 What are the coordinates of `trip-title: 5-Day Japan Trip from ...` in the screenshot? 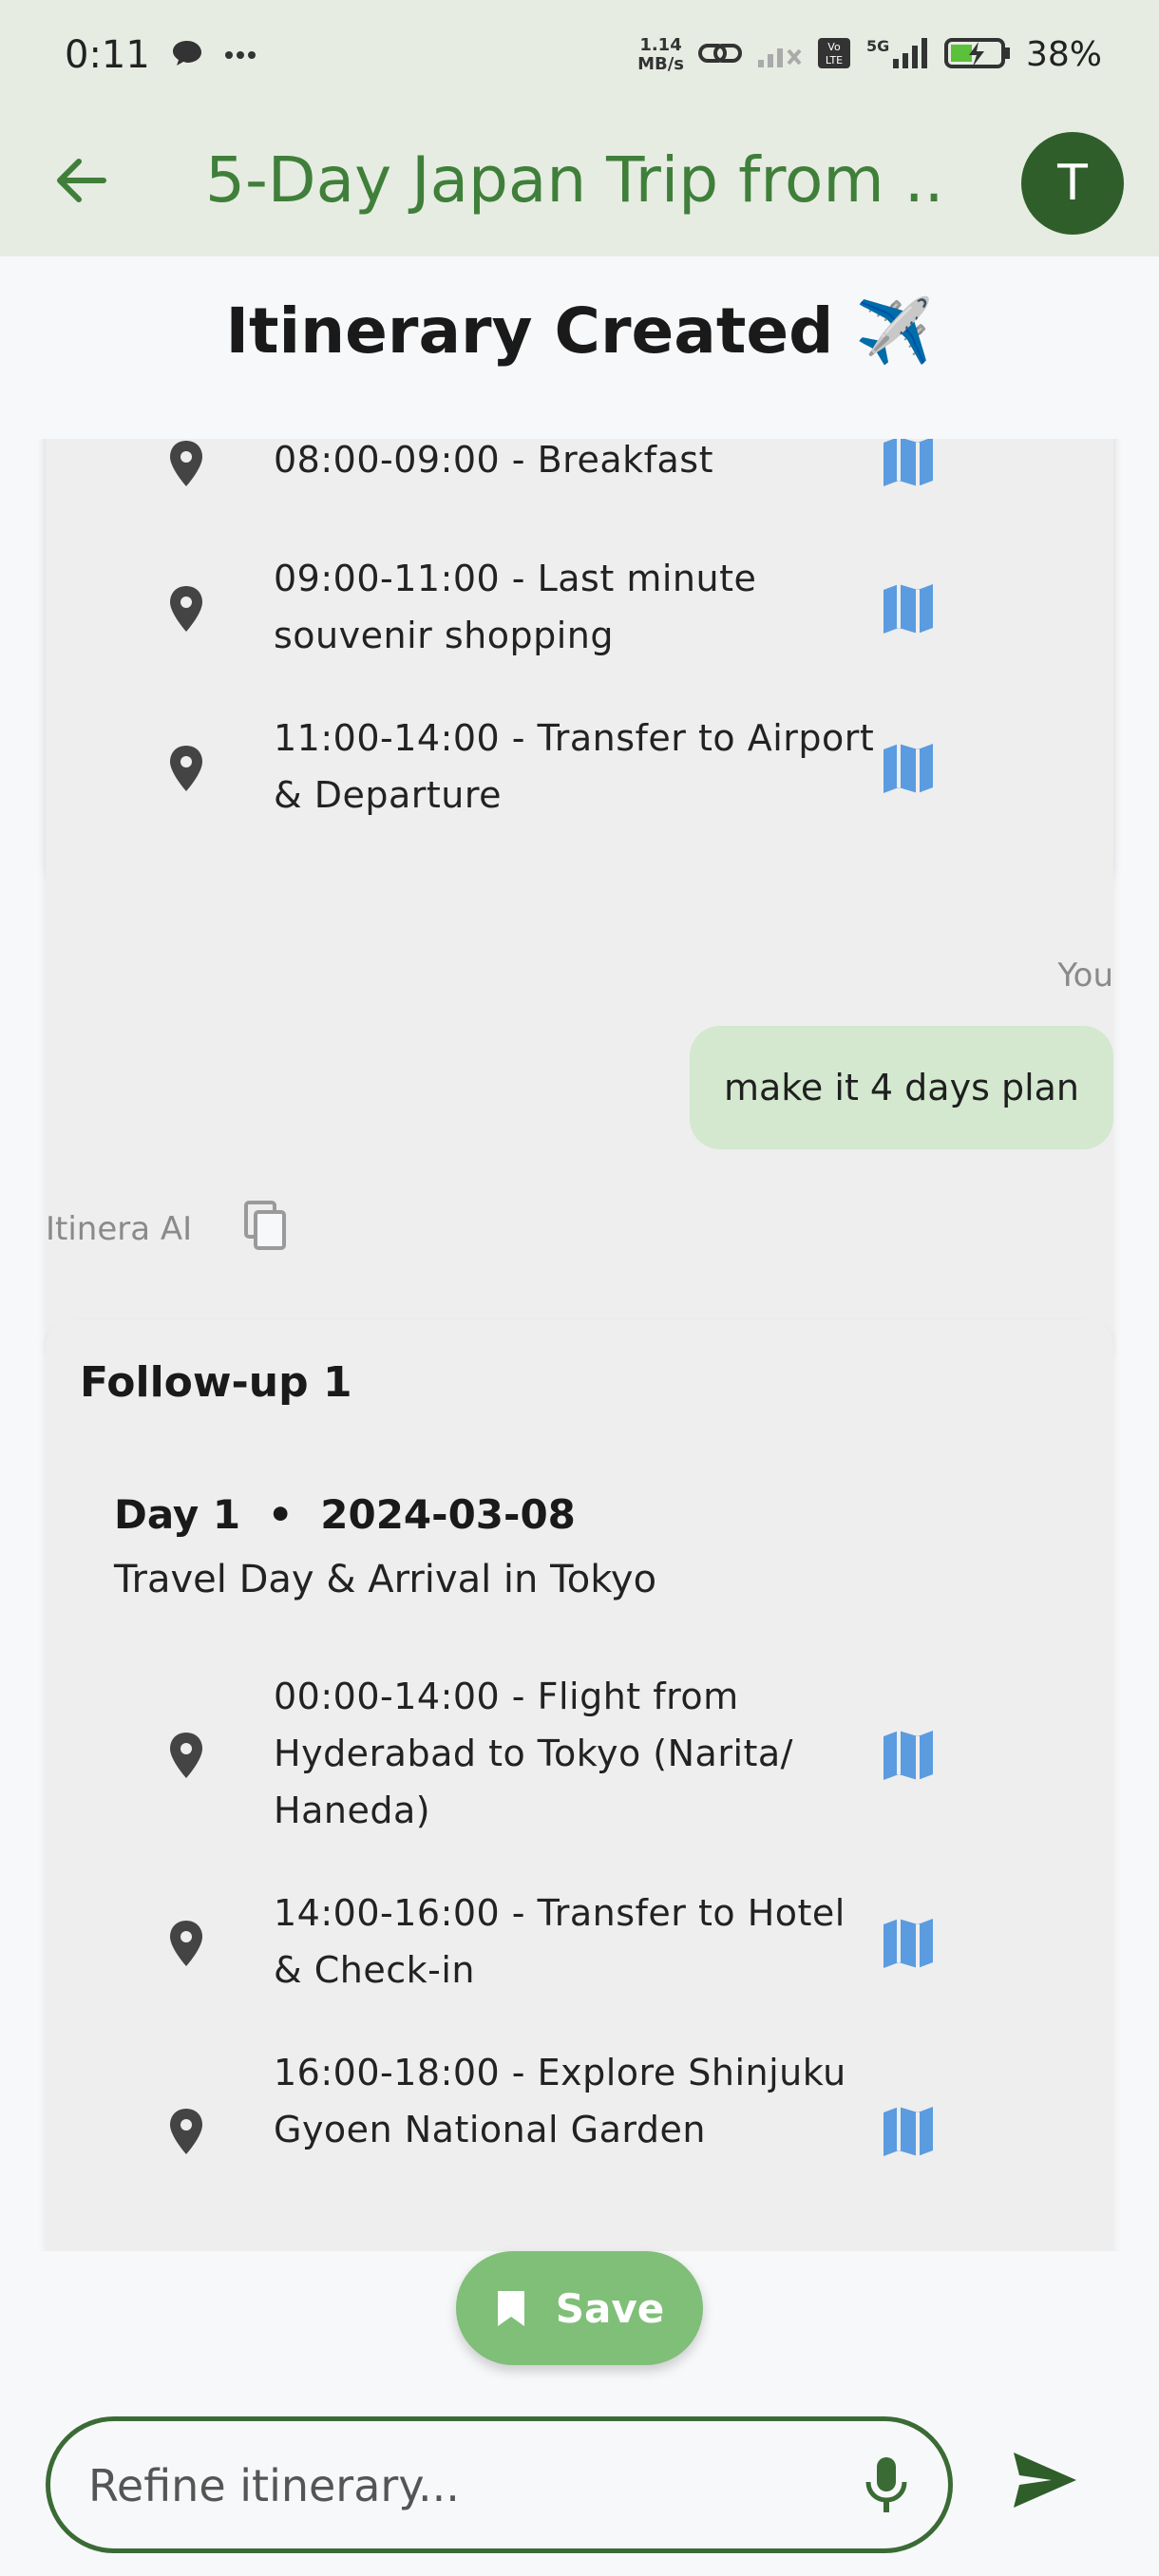 It's located at (575, 180).